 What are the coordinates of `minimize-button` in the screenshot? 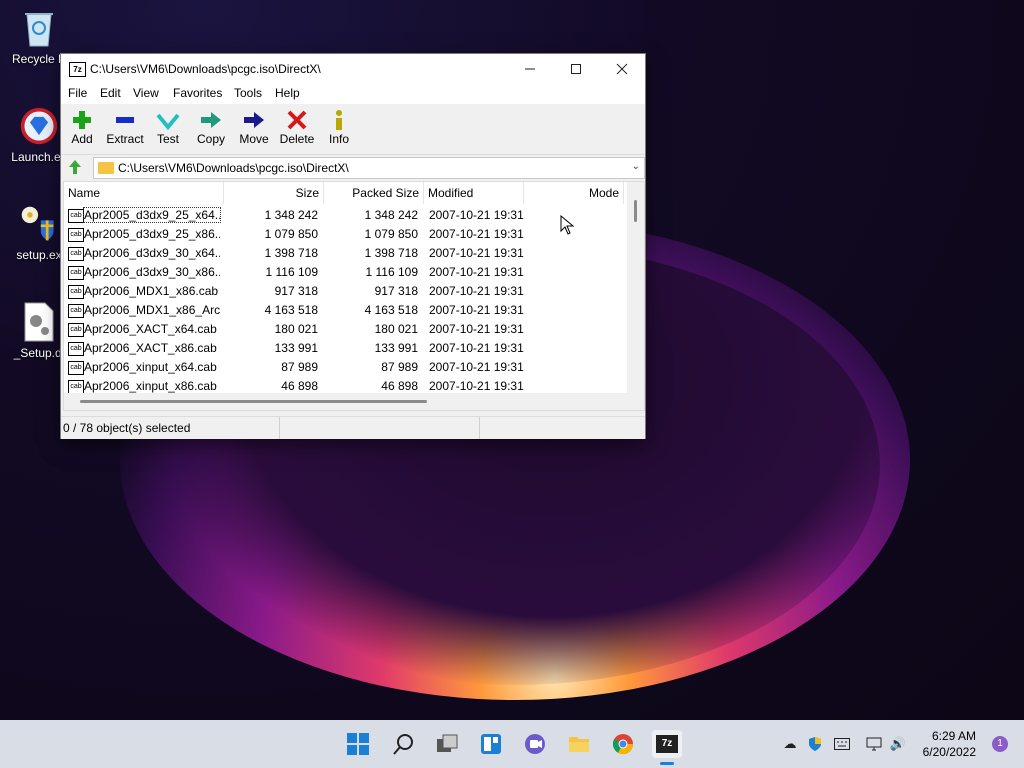 It's located at (530, 69).